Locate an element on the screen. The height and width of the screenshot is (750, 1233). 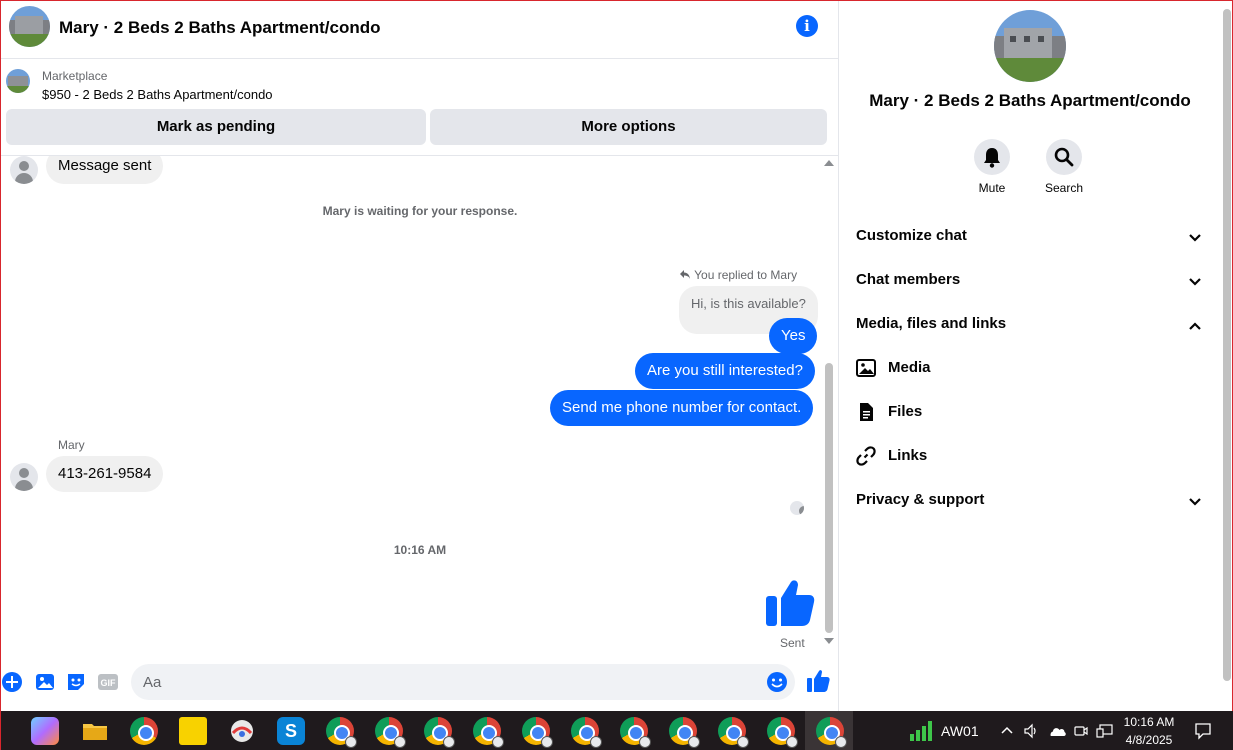
message-bubble-outgoing: Yes is located at coordinates (793, 336).